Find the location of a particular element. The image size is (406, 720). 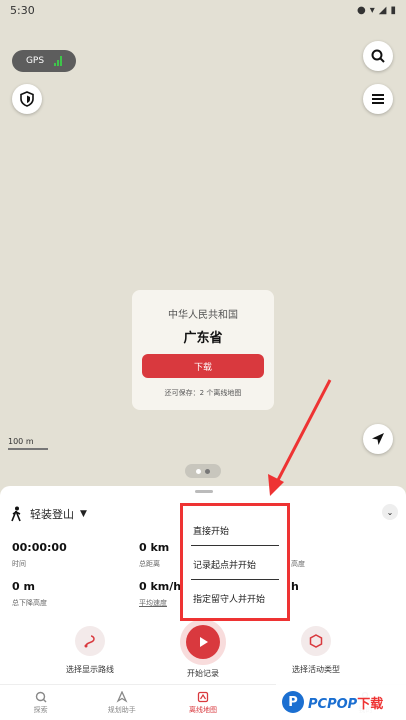

play-icon is located at coordinates (204, 642).